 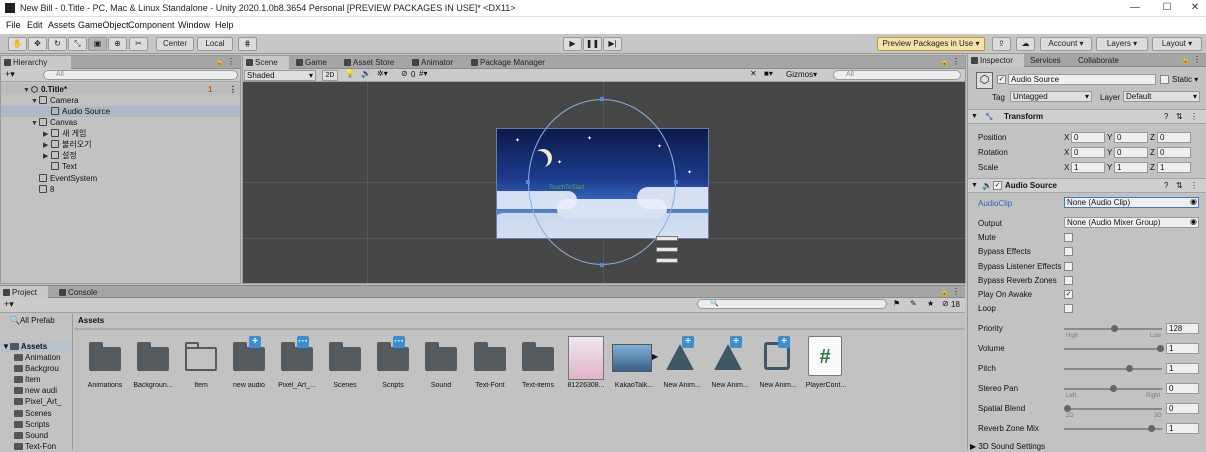 What do you see at coordinates (17, 44) in the screenshot?
I see `hand-tool-icon: ✋` at bounding box center [17, 44].